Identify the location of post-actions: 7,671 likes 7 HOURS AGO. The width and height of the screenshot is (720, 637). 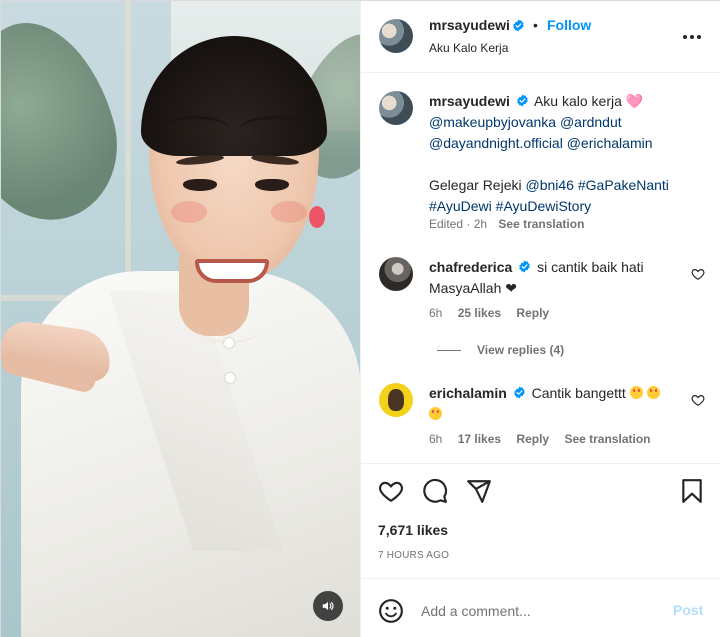
(540, 520).